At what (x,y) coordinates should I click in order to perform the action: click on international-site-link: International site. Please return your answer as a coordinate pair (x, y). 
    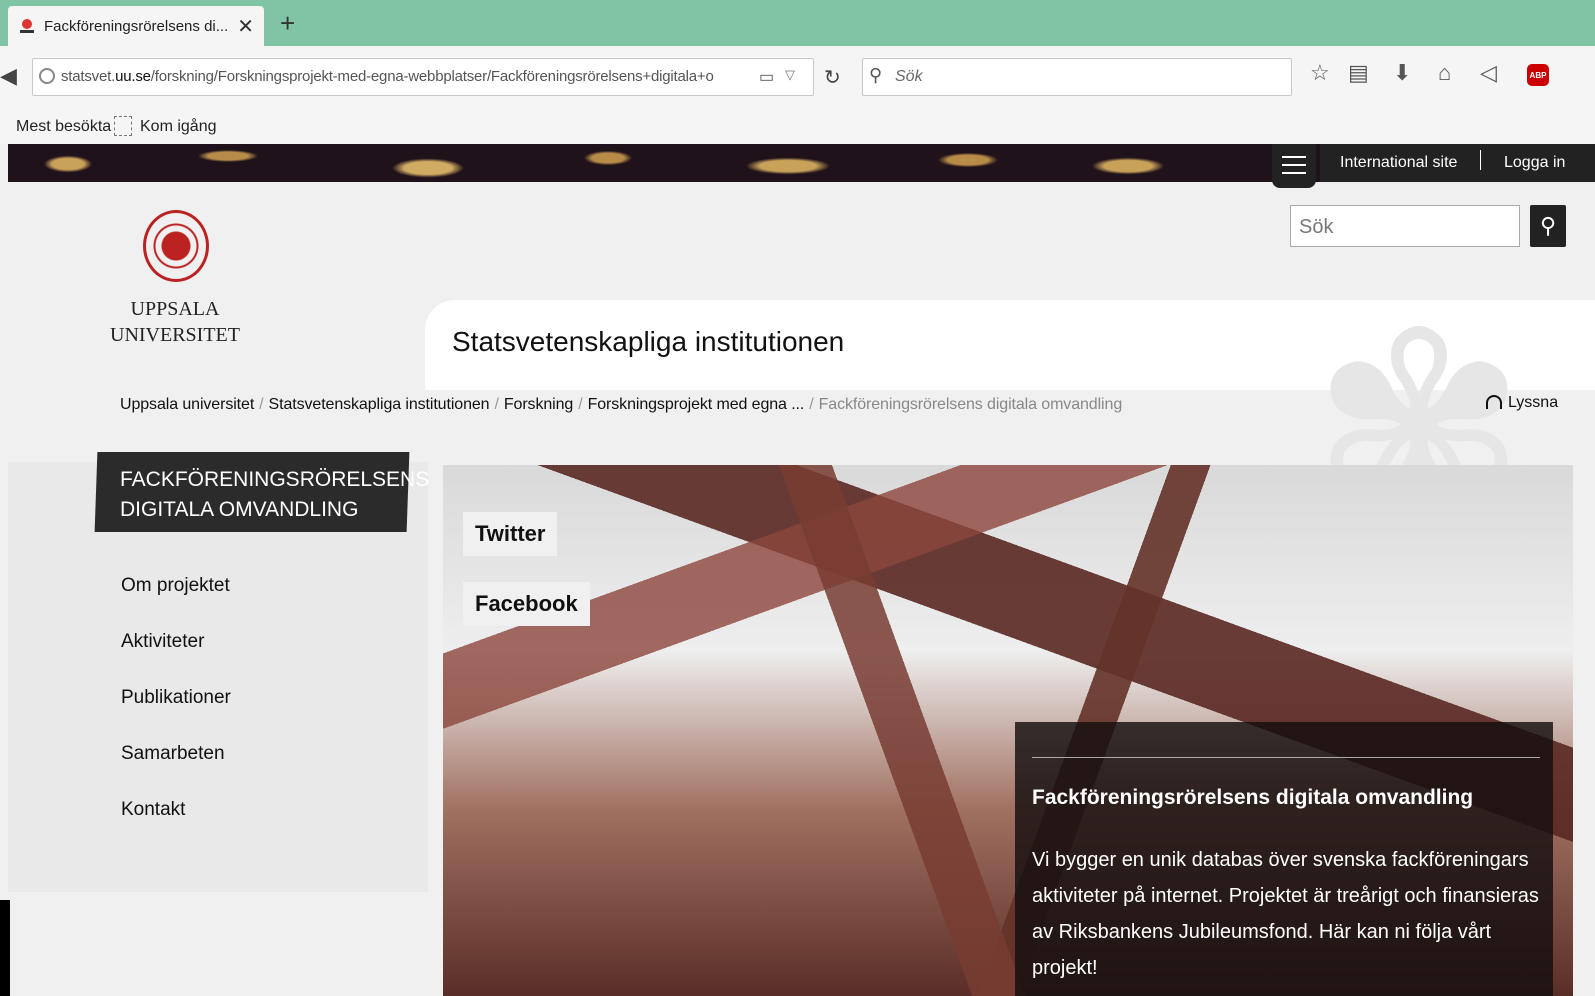
    Looking at the image, I should click on (1398, 163).